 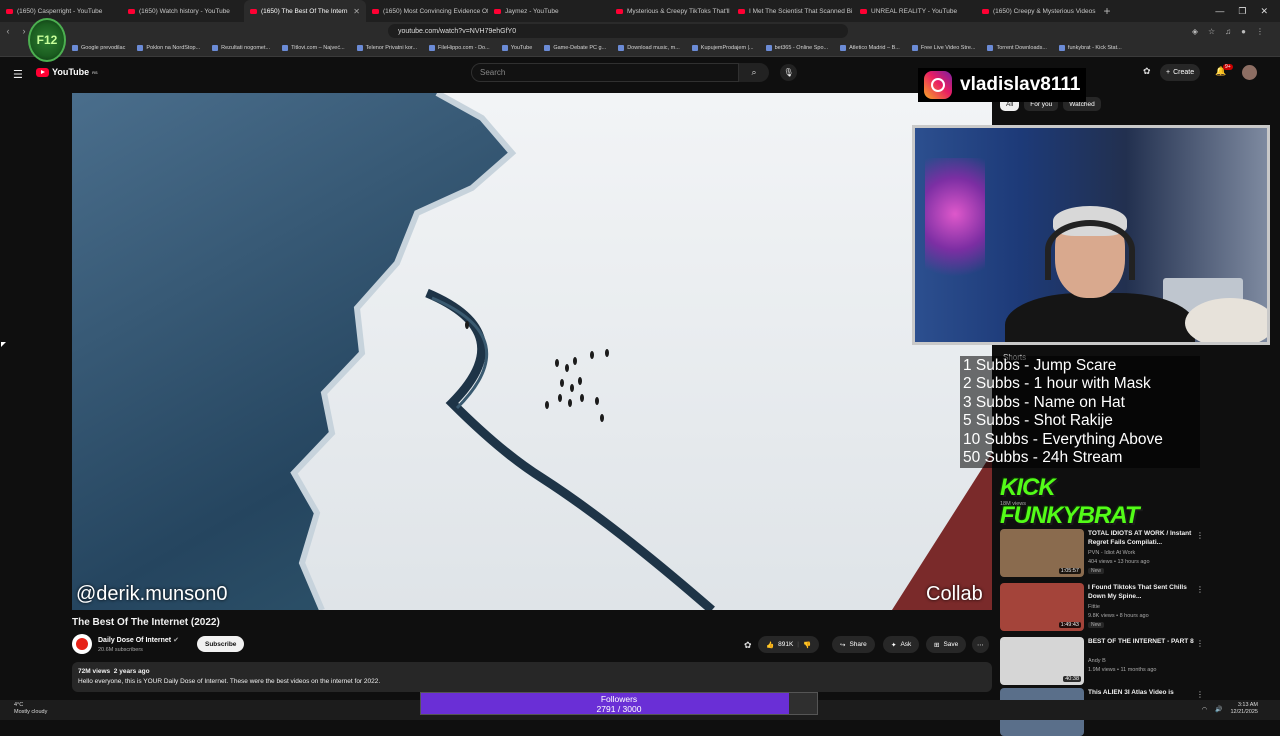 I want to click on notification-count: 9+, so click(x=1228, y=67).